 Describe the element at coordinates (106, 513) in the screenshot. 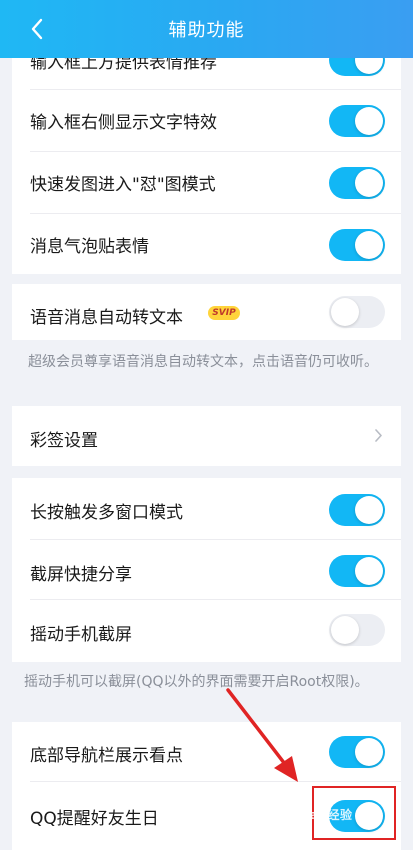

I see `setting-label: 长按触发多窗口模式` at that location.